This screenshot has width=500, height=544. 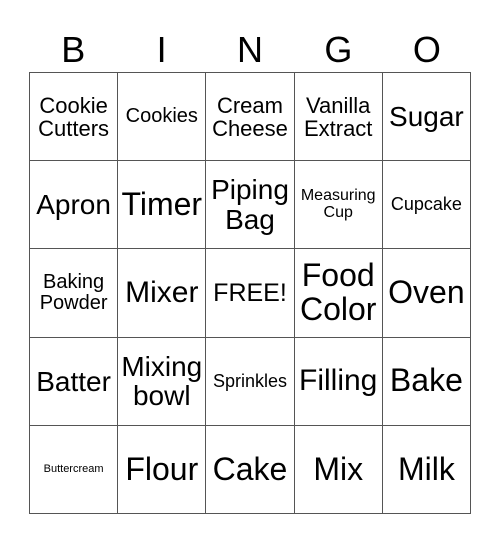 I want to click on bingo-cell: Mix, so click(x=338, y=469).